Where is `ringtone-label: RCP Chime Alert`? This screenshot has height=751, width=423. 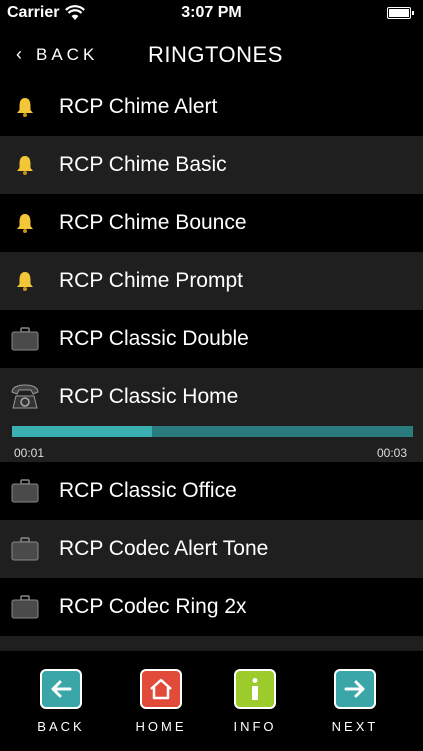
ringtone-label: RCP Chime Alert is located at coordinates (138, 106).